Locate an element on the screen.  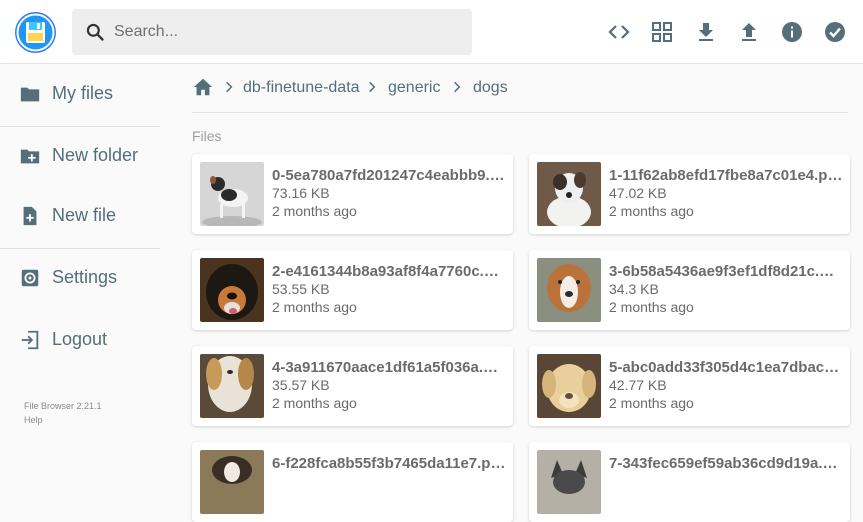
file-size: 42.77 KB is located at coordinates (638, 385).